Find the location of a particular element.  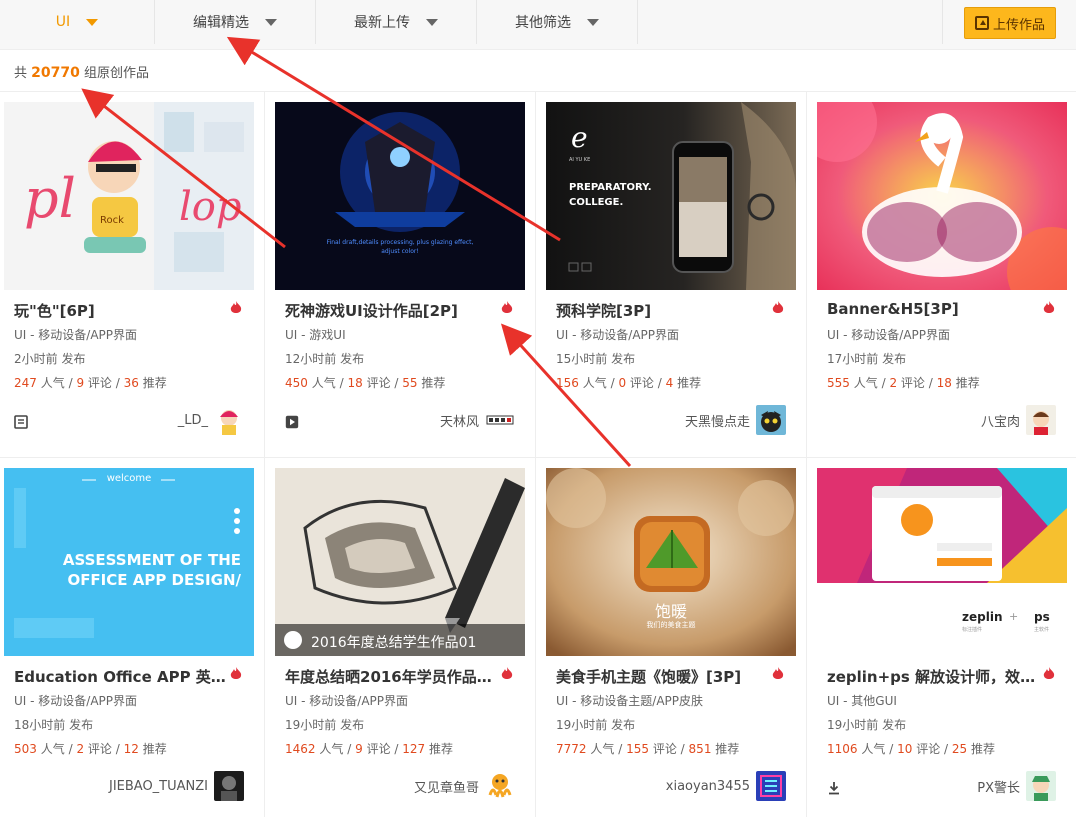

filter-label: 其他筛选 is located at coordinates (543, 23).